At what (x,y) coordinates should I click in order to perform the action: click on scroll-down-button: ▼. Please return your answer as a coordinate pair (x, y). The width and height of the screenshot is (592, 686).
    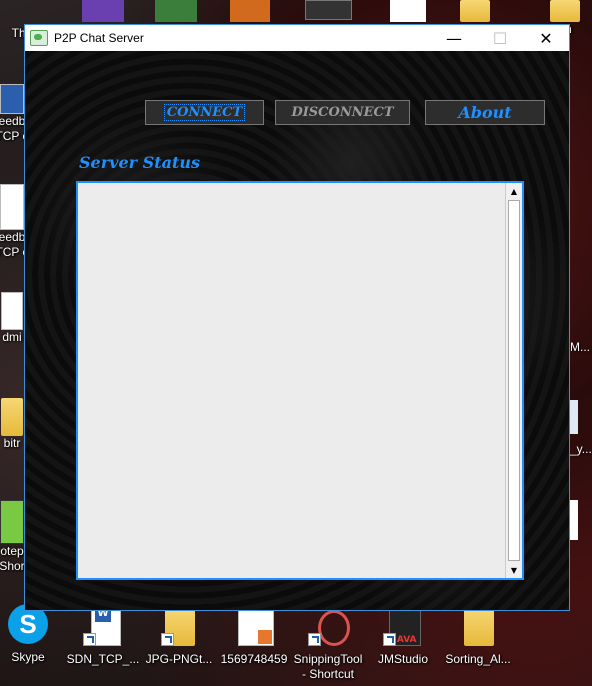
    Looking at the image, I should click on (514, 570).